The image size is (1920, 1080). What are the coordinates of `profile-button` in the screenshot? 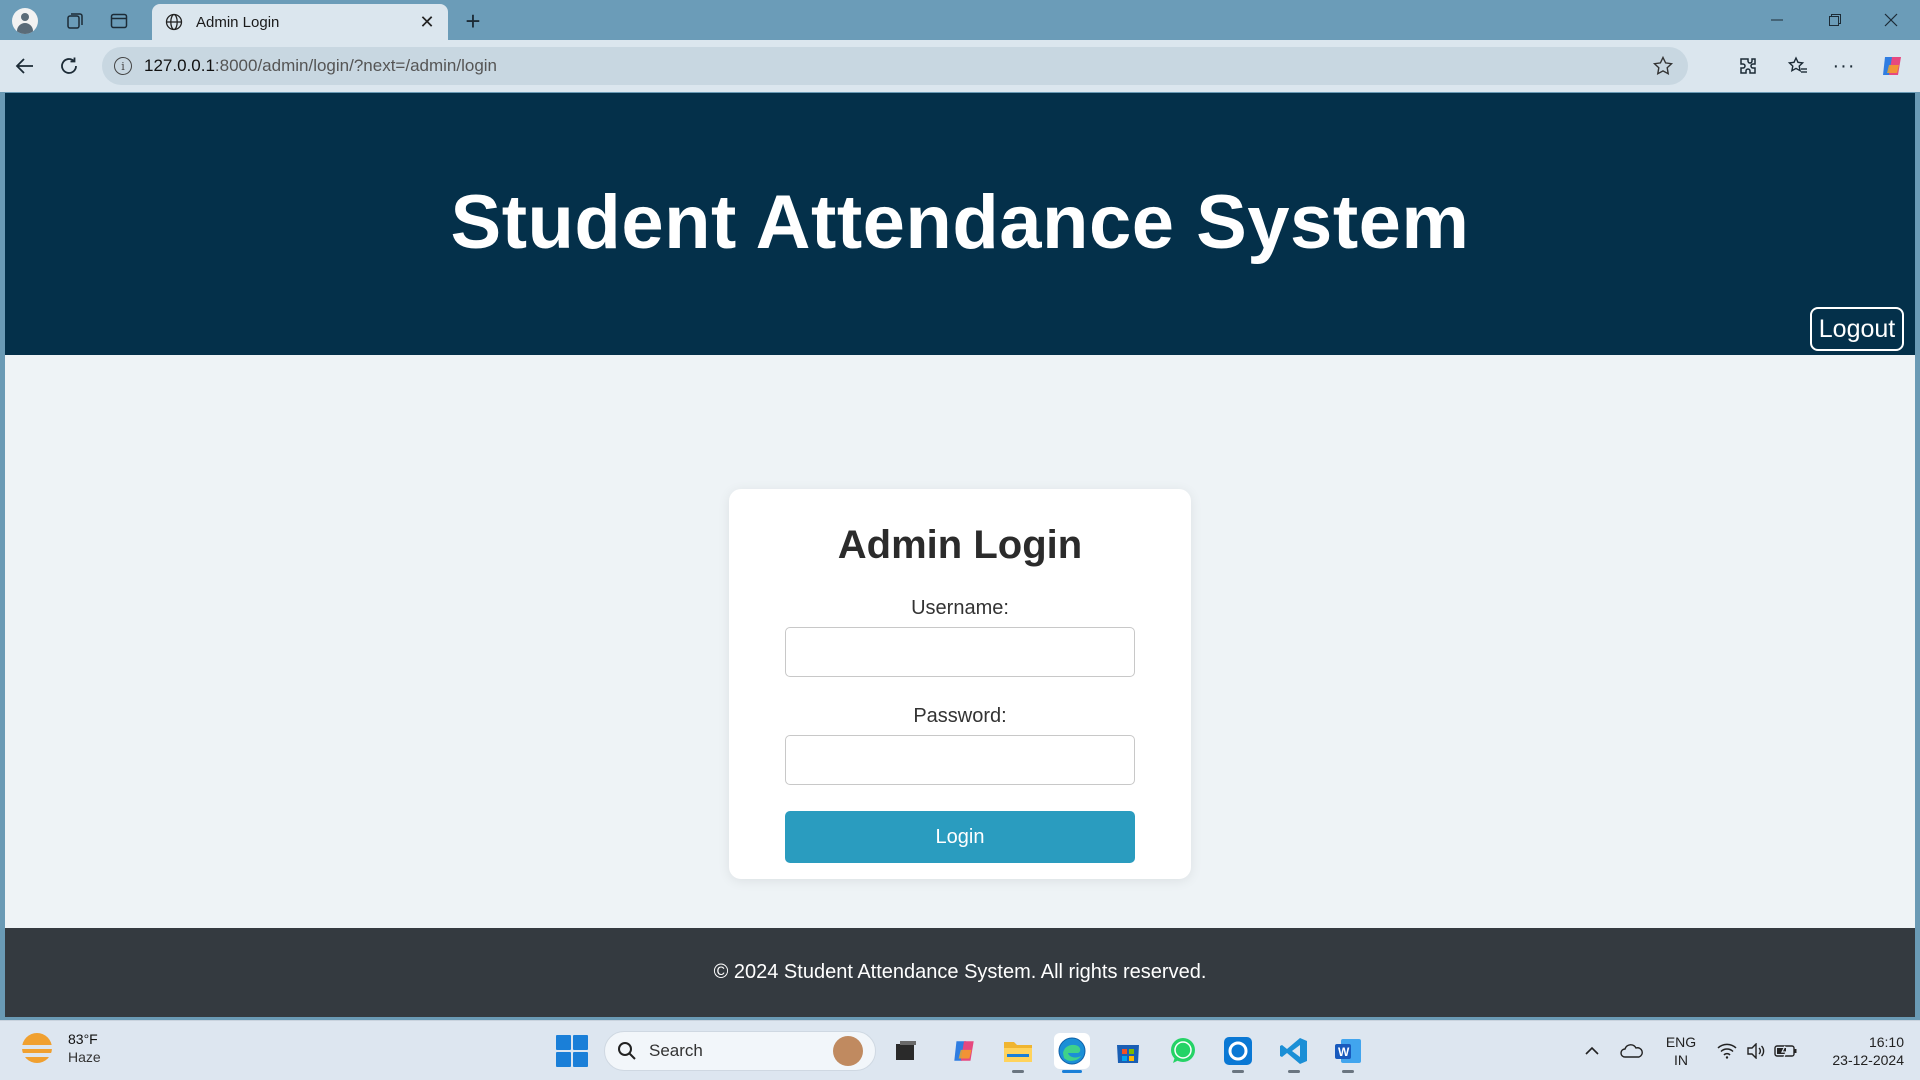 It's located at (25, 21).